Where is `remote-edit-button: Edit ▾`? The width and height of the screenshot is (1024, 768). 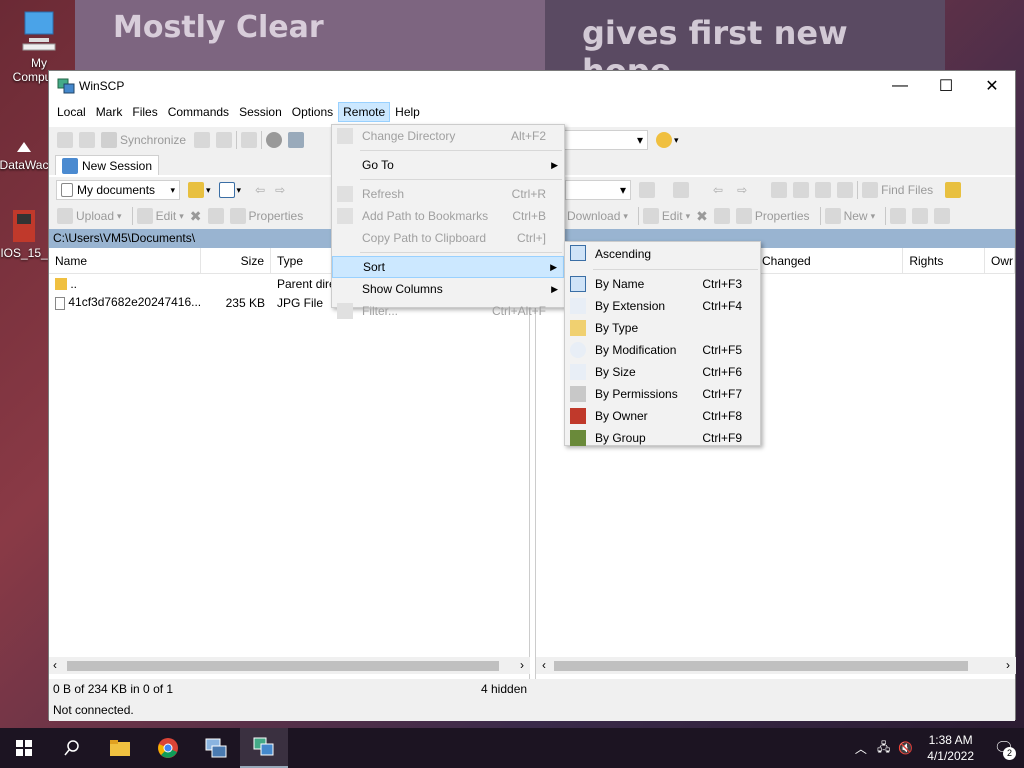 remote-edit-button: Edit ▾ is located at coordinates (666, 216).